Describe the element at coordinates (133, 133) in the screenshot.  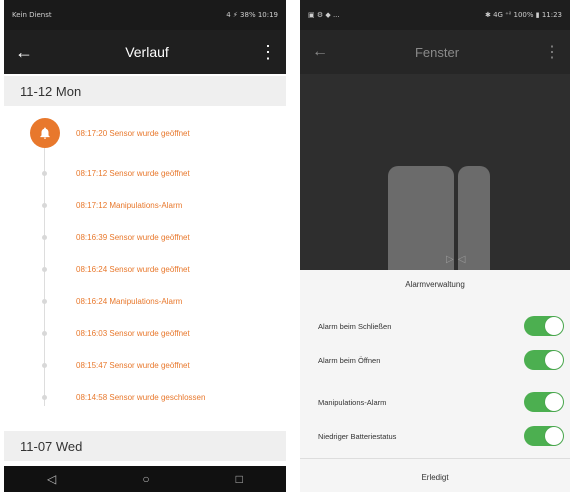
I see `event-text: 08:17:20 Sensor wurde geöffnet` at that location.